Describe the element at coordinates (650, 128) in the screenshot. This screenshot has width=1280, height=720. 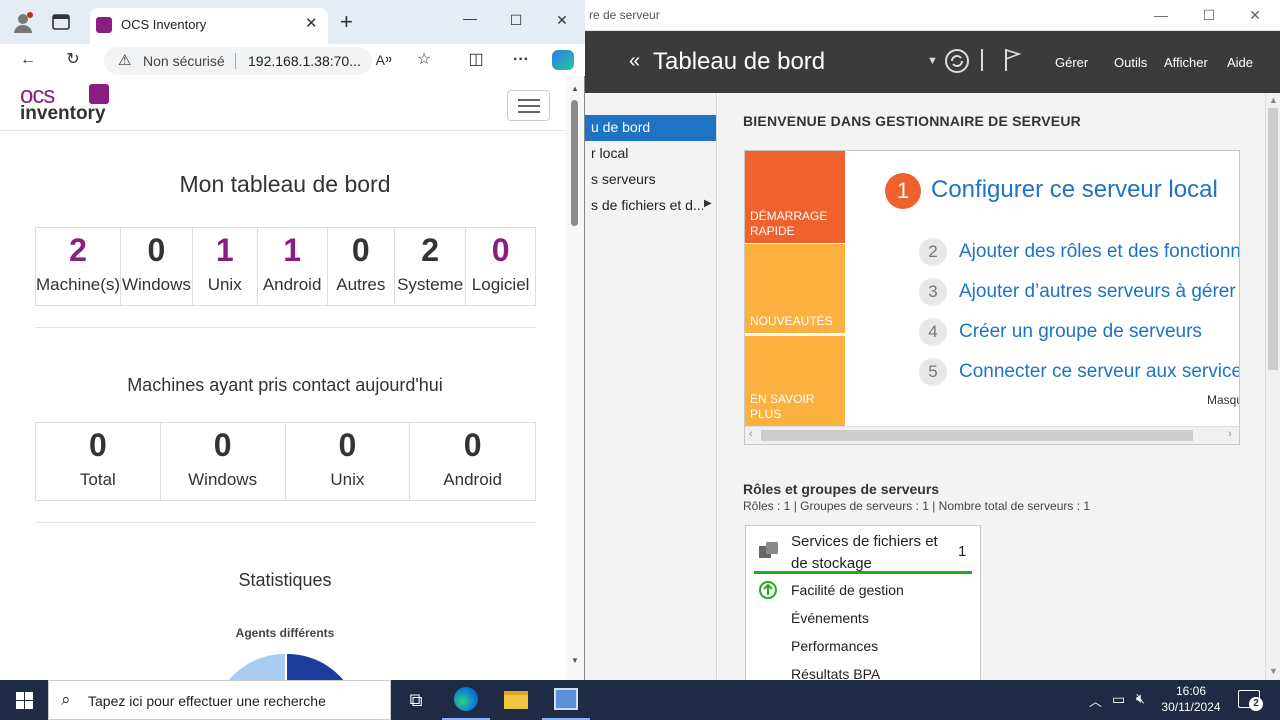
I see `sidebar-item-dashboard: u de bord` at that location.